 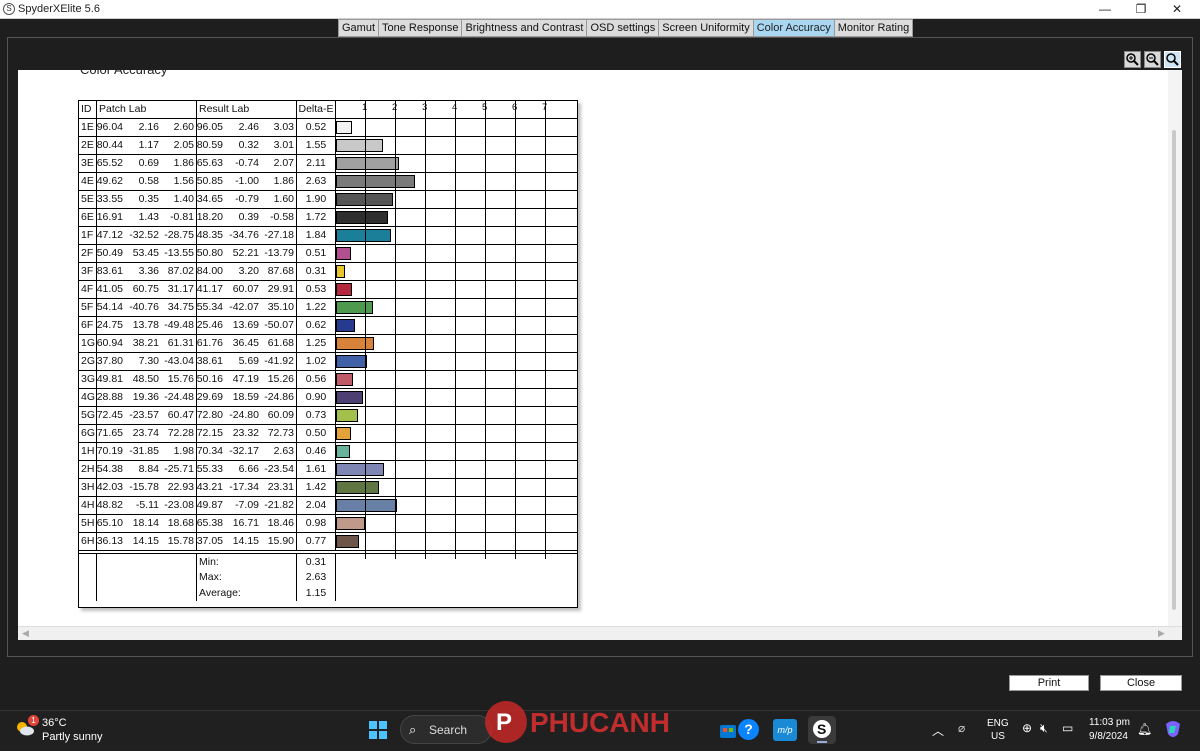 I want to click on notification-bell-icon: 🔔︎, so click(x=1144, y=729).